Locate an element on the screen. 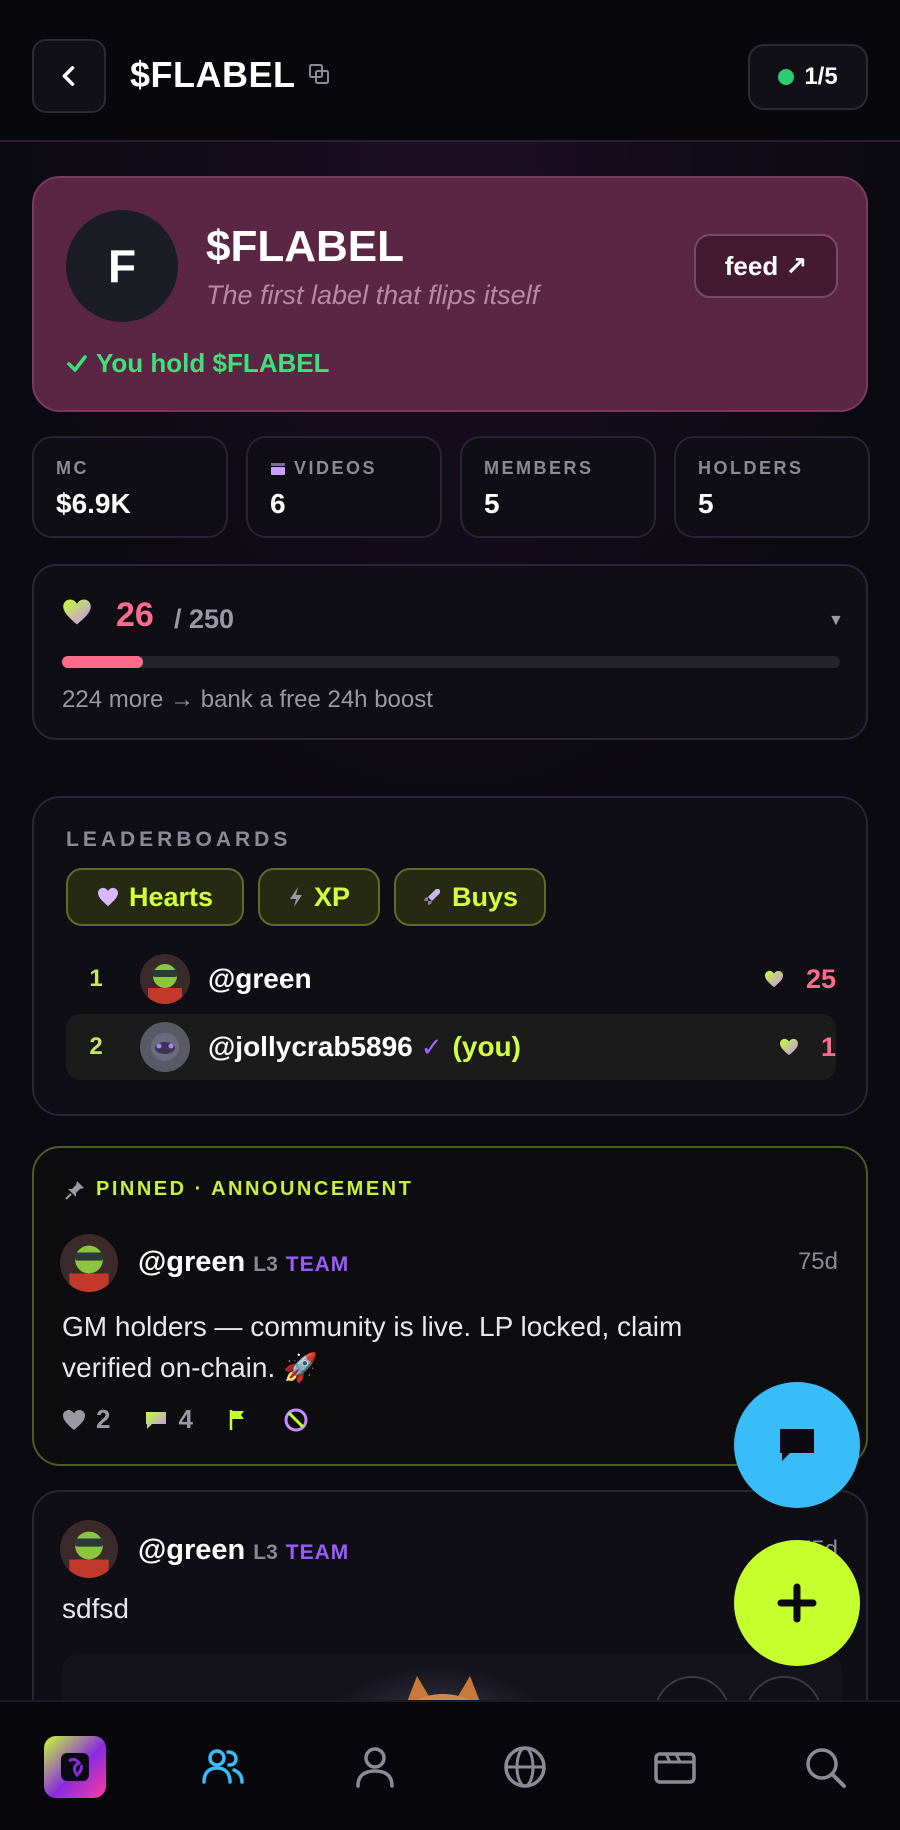 The image size is (900, 1830). rank: 2 is located at coordinates (96, 1046).